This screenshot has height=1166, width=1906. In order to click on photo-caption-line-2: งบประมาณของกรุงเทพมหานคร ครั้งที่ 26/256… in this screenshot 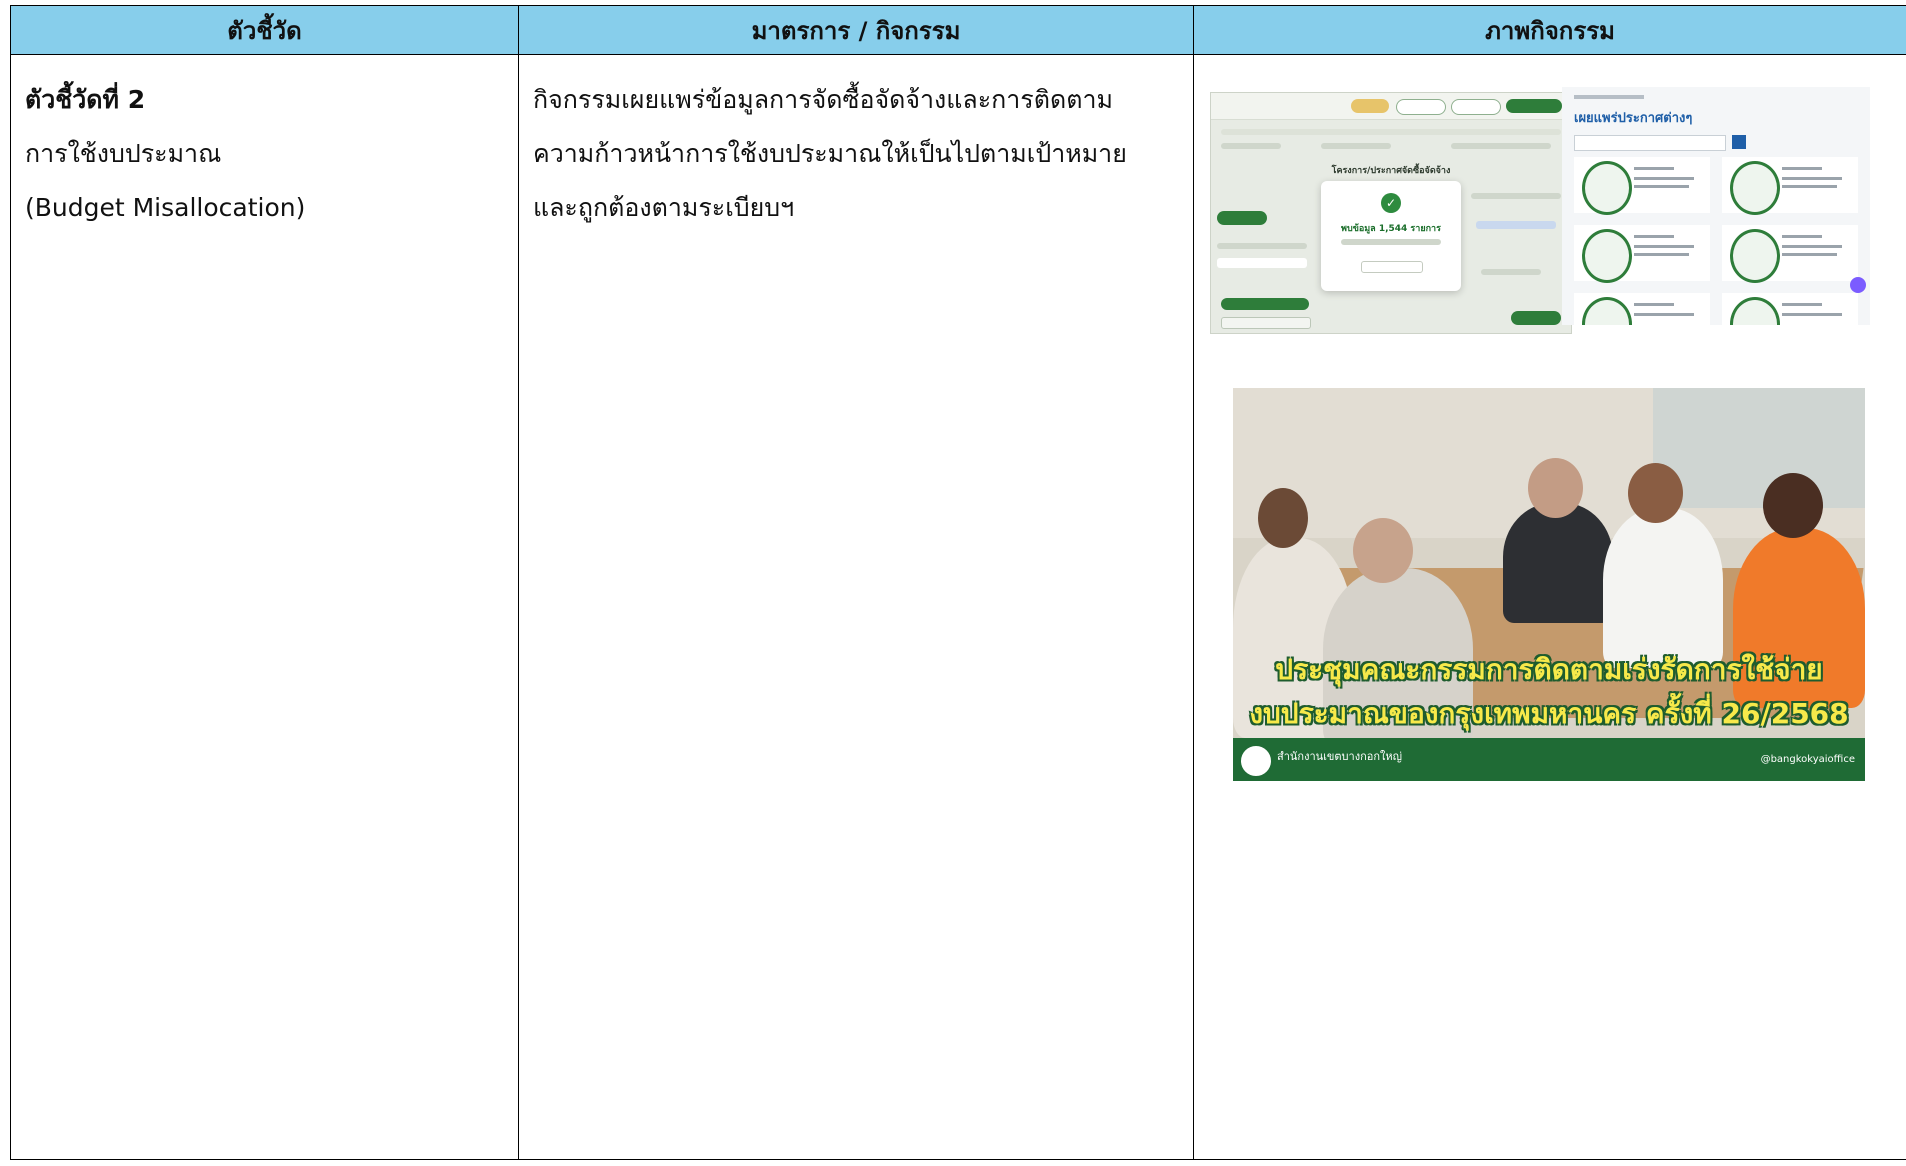, I will do `click(1549, 713)`.